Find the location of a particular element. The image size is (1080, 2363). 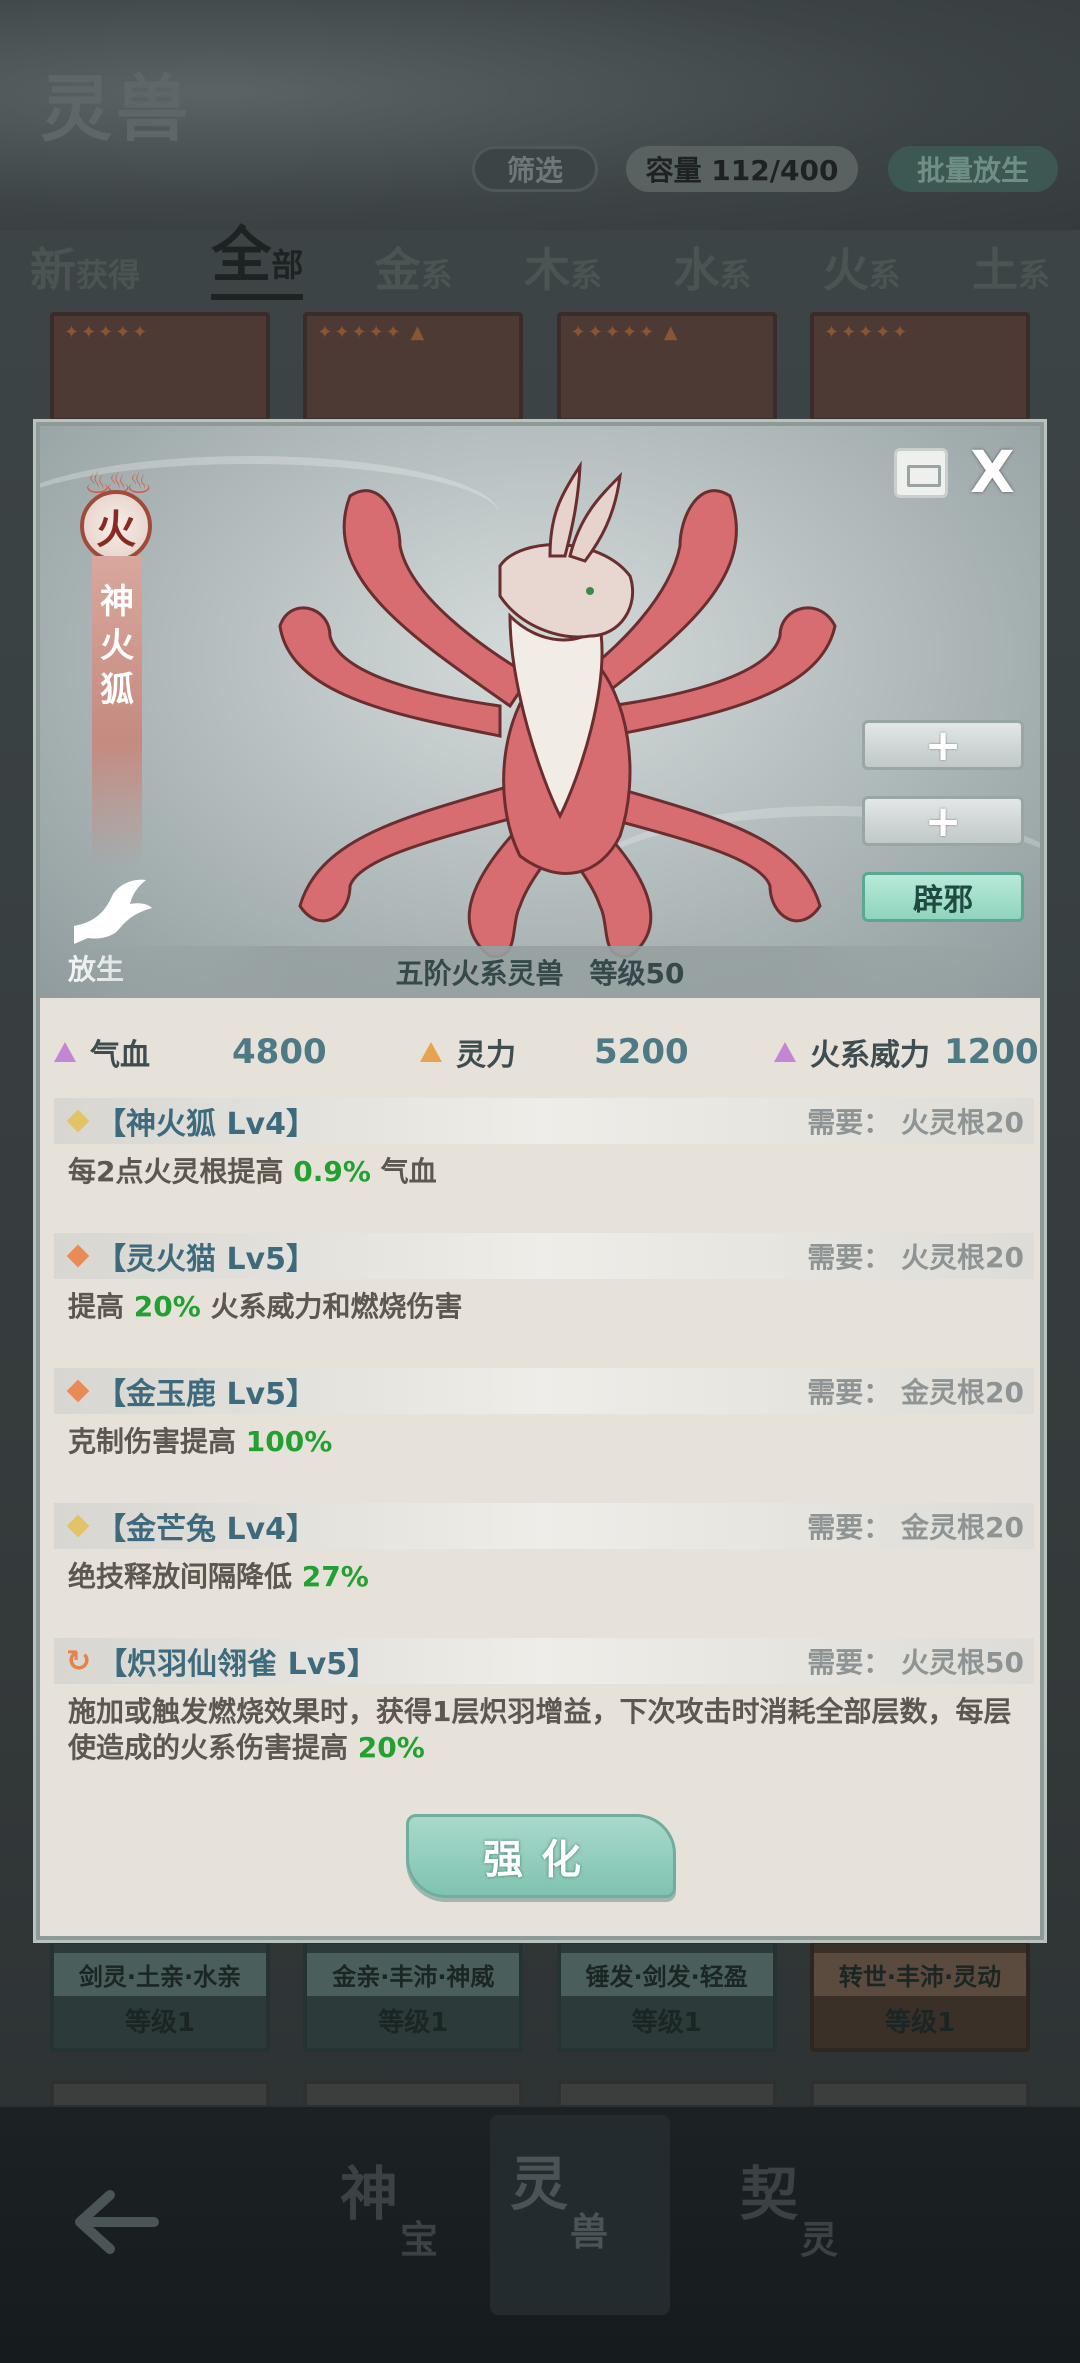

tab-fire: 火系 is located at coordinates (862, 267).